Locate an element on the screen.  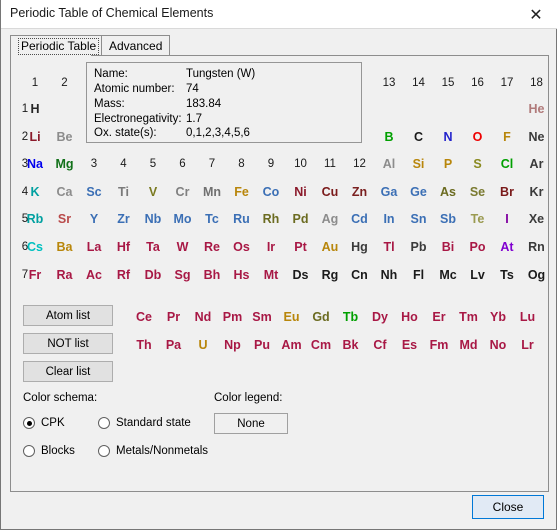
element-Es: Es is located at coordinates (410, 345).